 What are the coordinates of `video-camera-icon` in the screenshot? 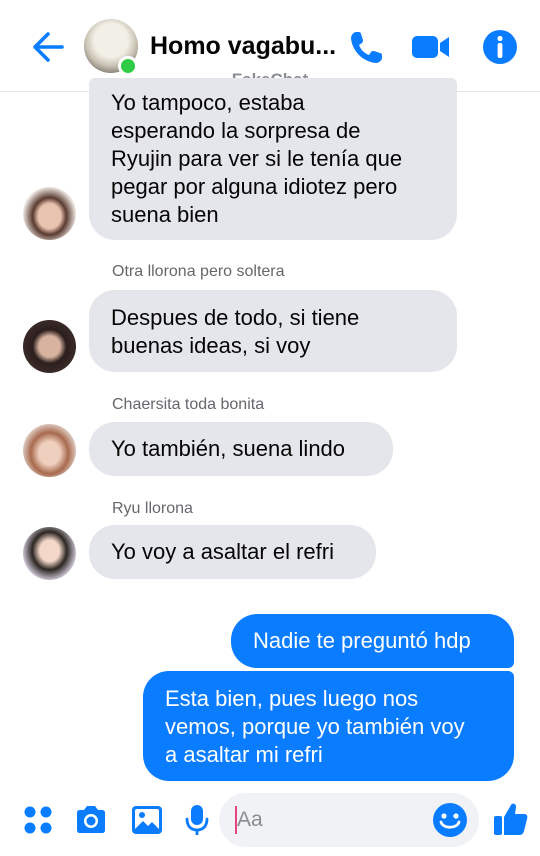 It's located at (430, 47).